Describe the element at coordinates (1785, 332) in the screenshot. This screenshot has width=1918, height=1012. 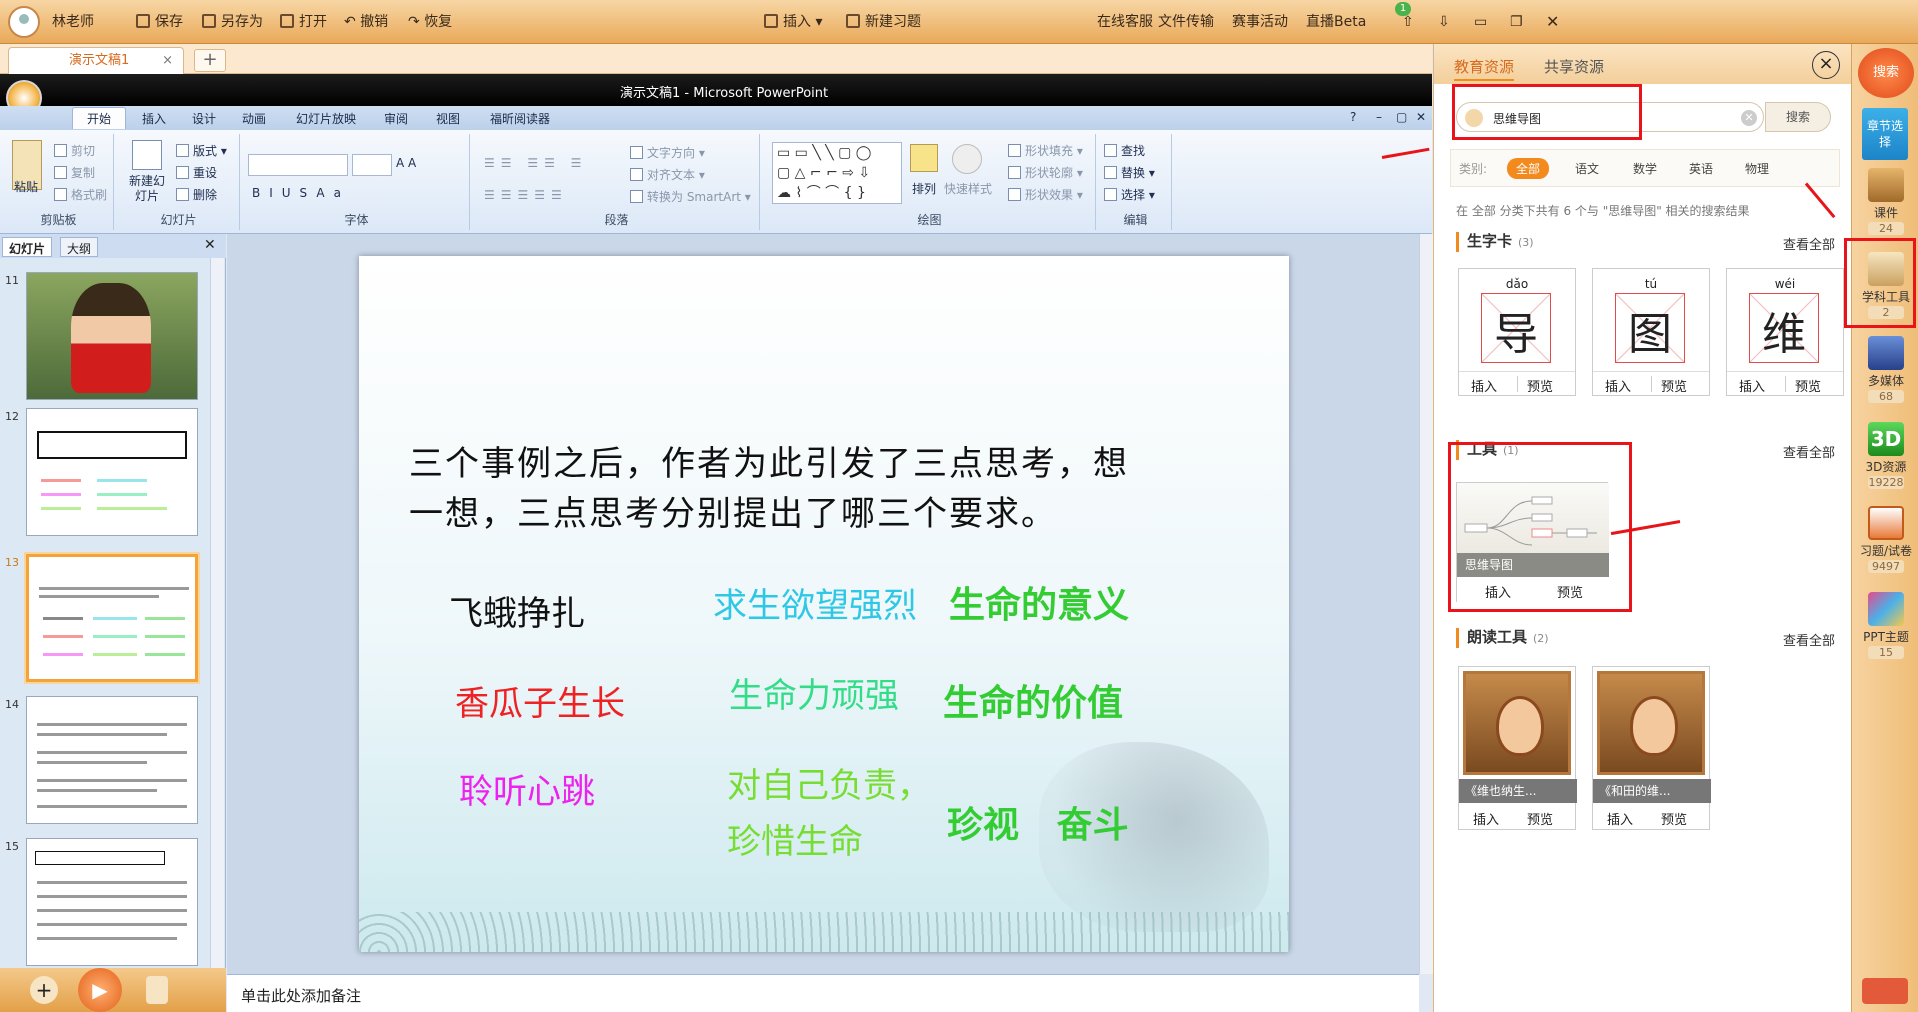
I see `char-card: wéi 维 插入 预览` at that location.